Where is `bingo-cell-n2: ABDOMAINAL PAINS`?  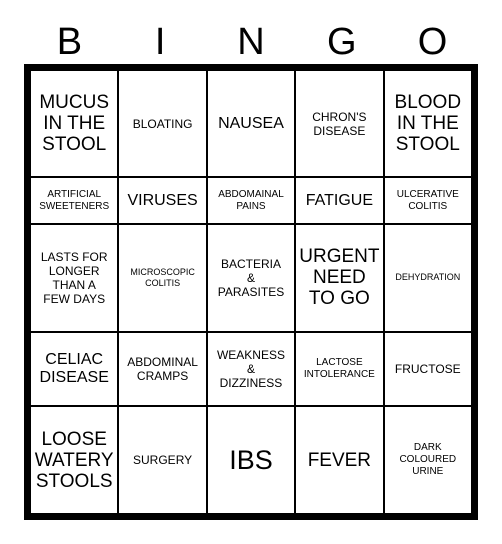 bingo-cell-n2: ABDOMAINAL PAINS is located at coordinates (251, 201).